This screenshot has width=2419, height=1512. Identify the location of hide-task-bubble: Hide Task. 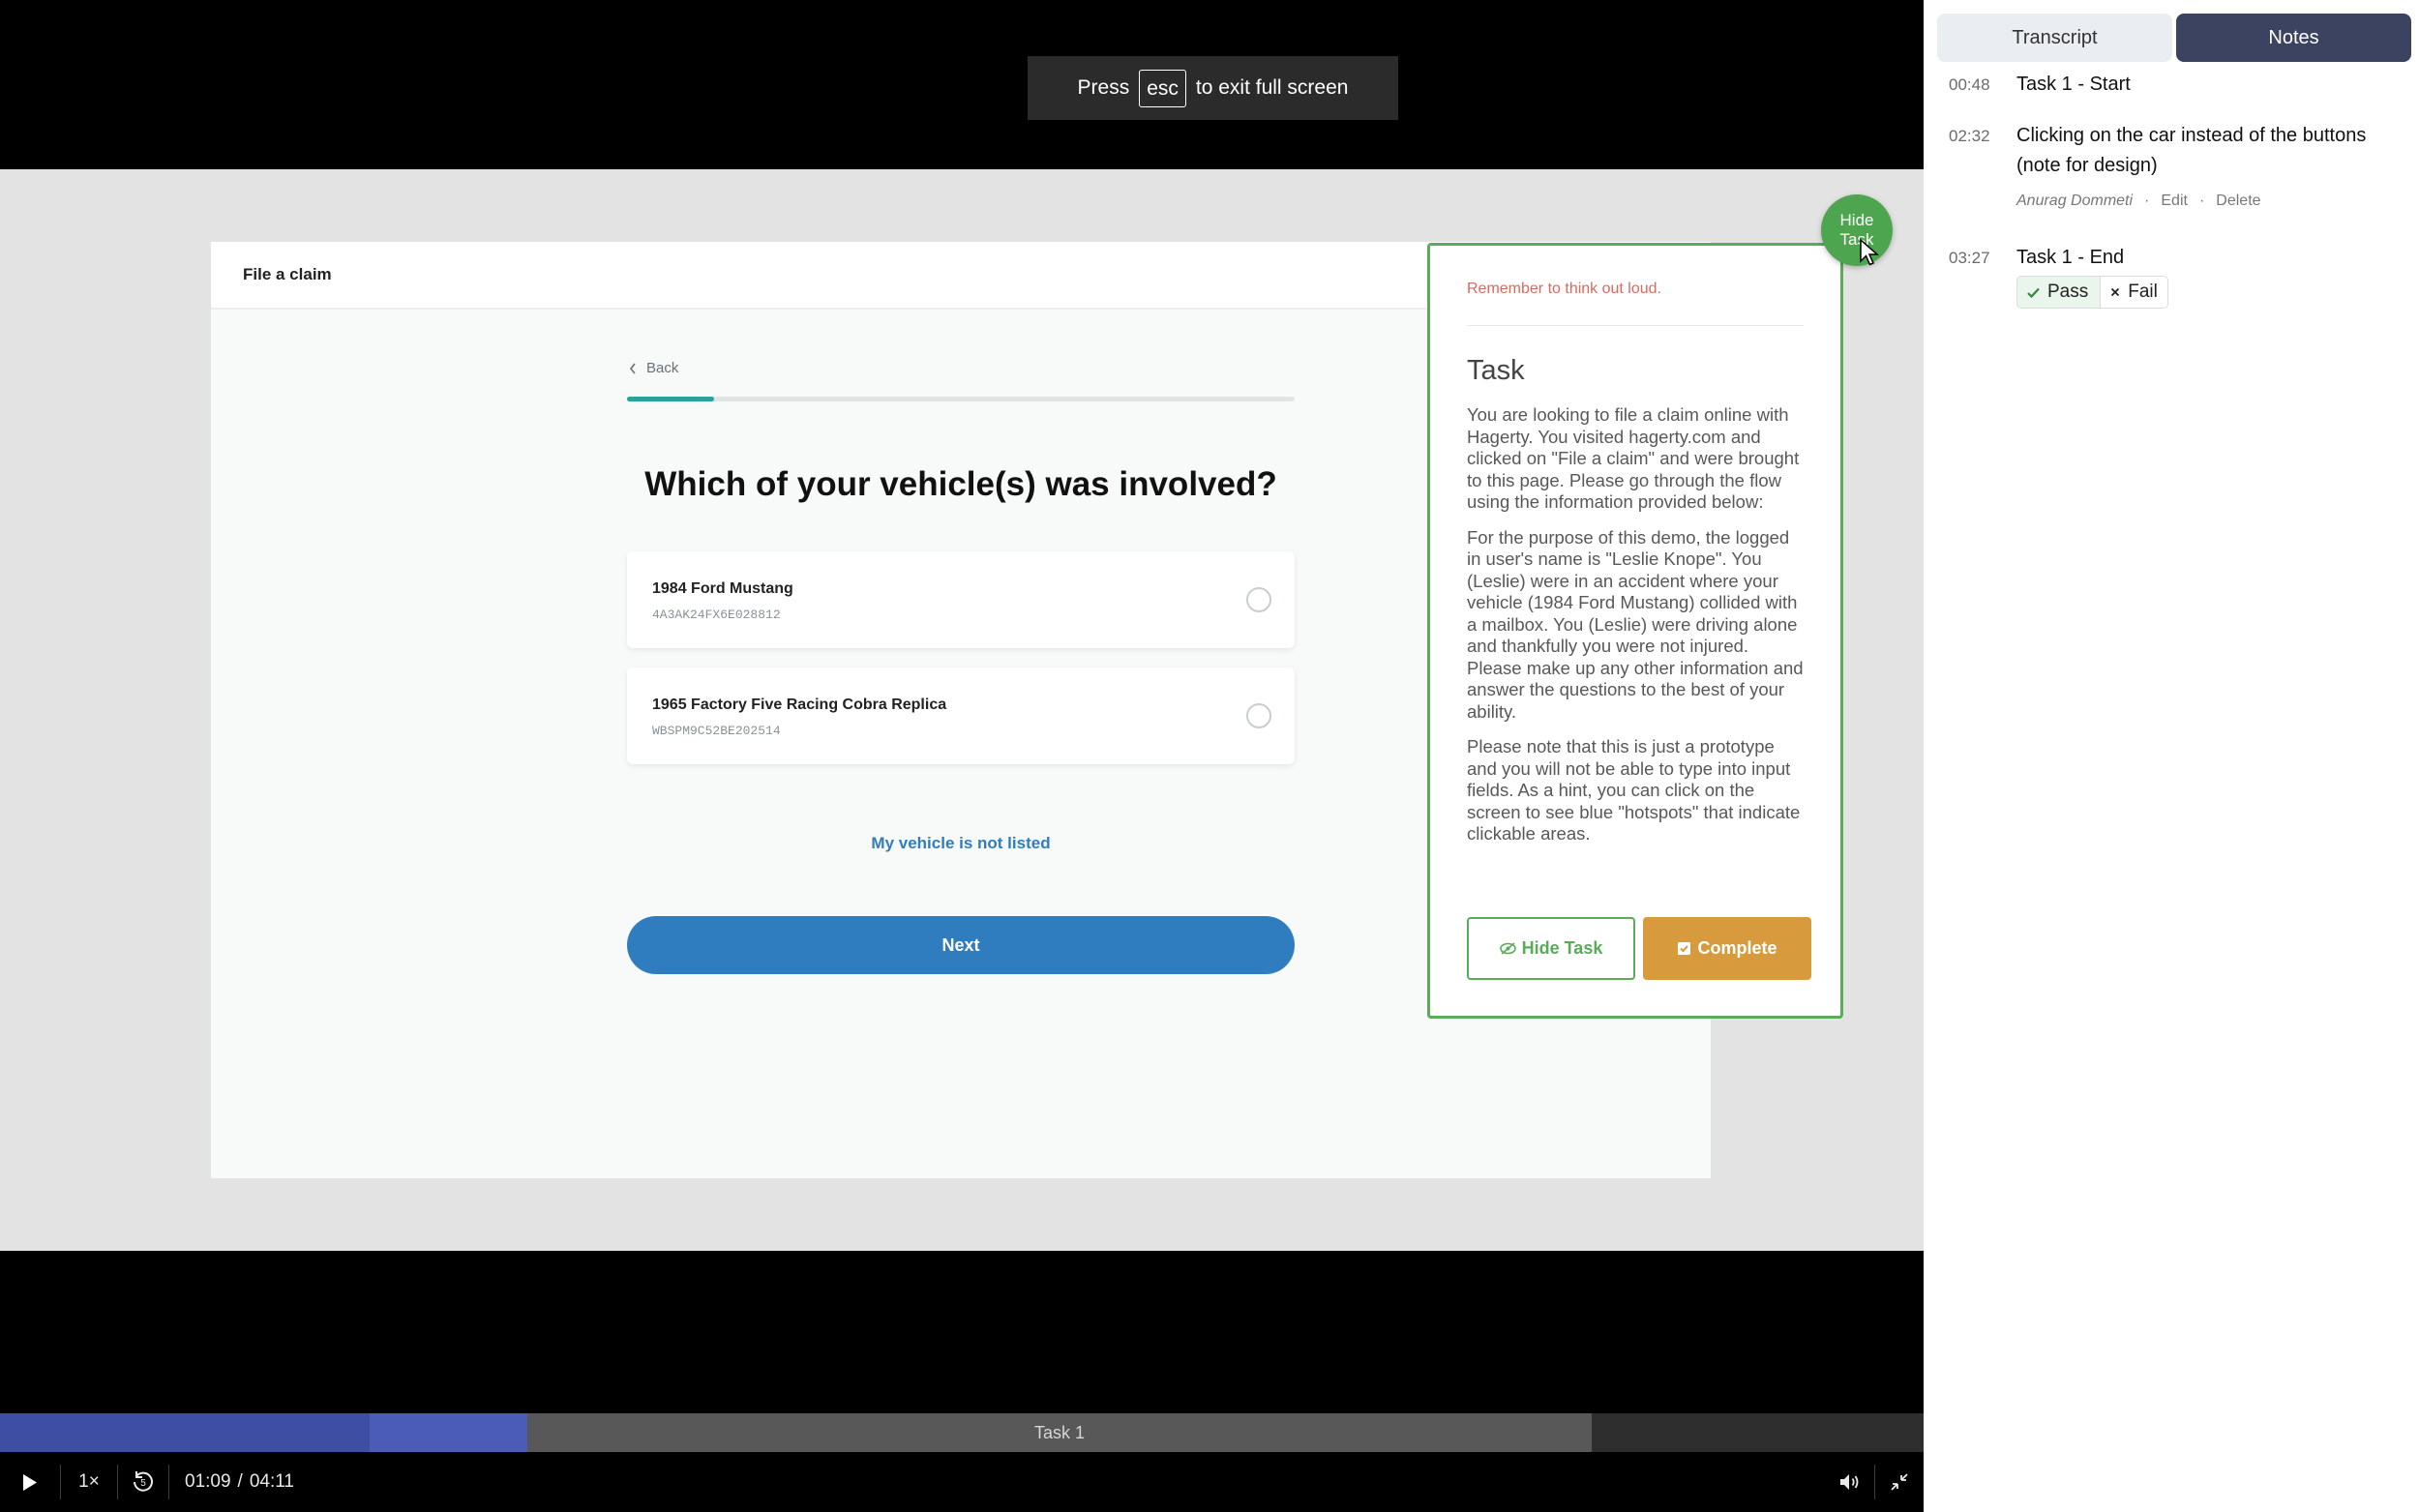
(1857, 230).